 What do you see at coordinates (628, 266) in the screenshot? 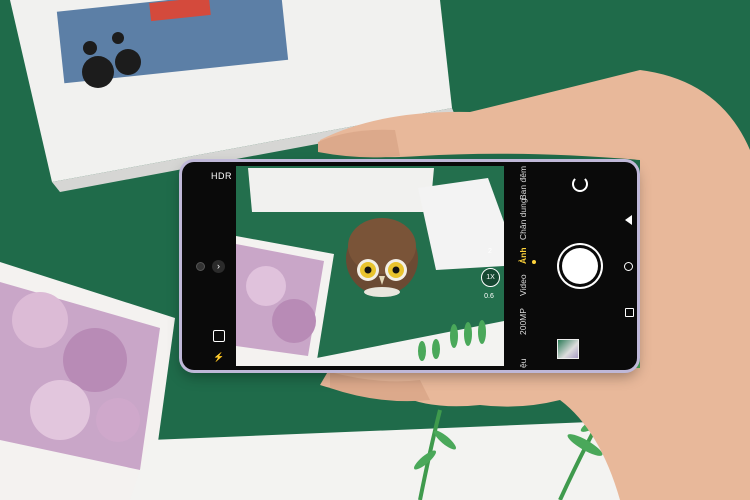
I see `home-nav-icon` at bounding box center [628, 266].